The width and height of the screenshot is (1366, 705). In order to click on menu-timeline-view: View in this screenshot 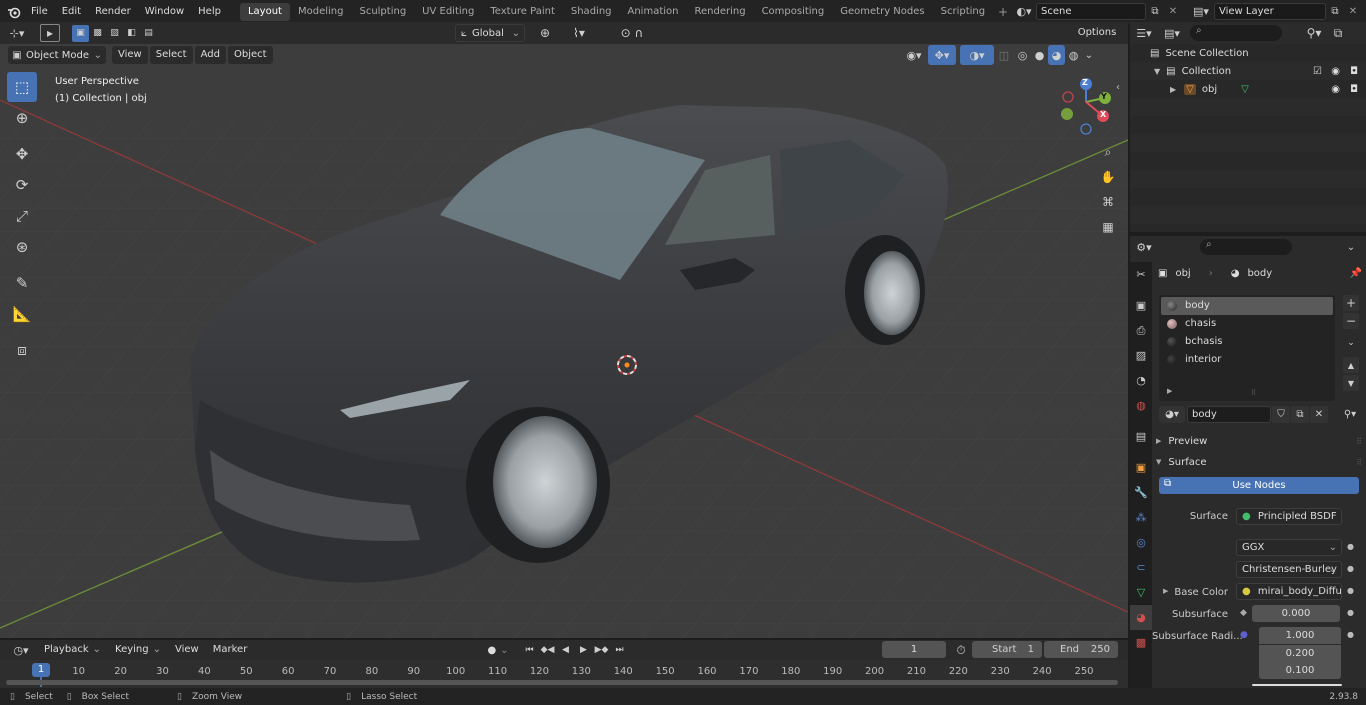, I will do `click(187, 650)`.